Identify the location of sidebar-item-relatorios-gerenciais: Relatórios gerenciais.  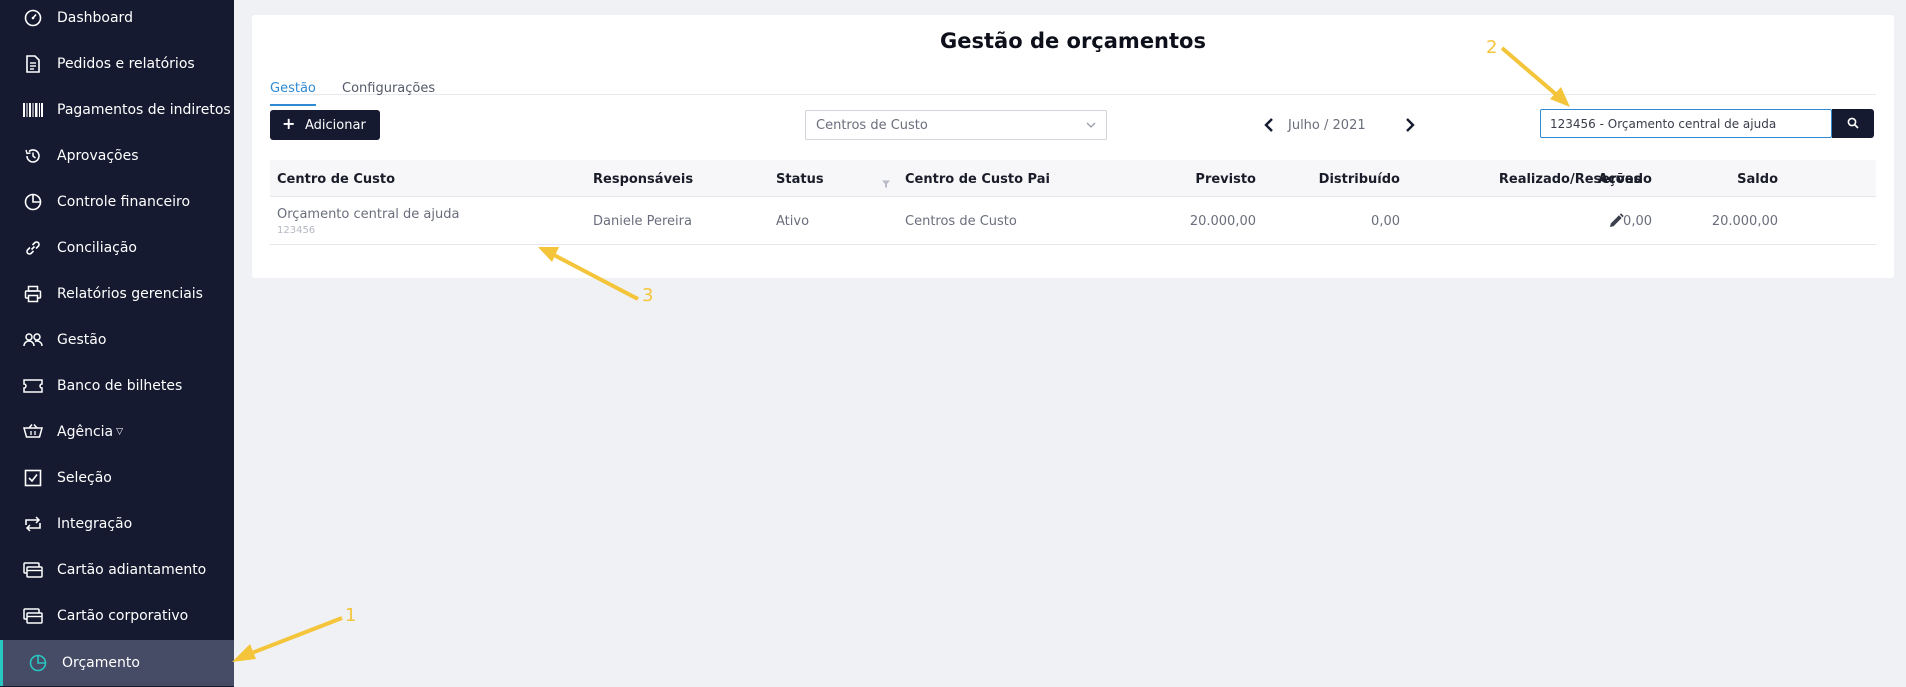
(117, 294).